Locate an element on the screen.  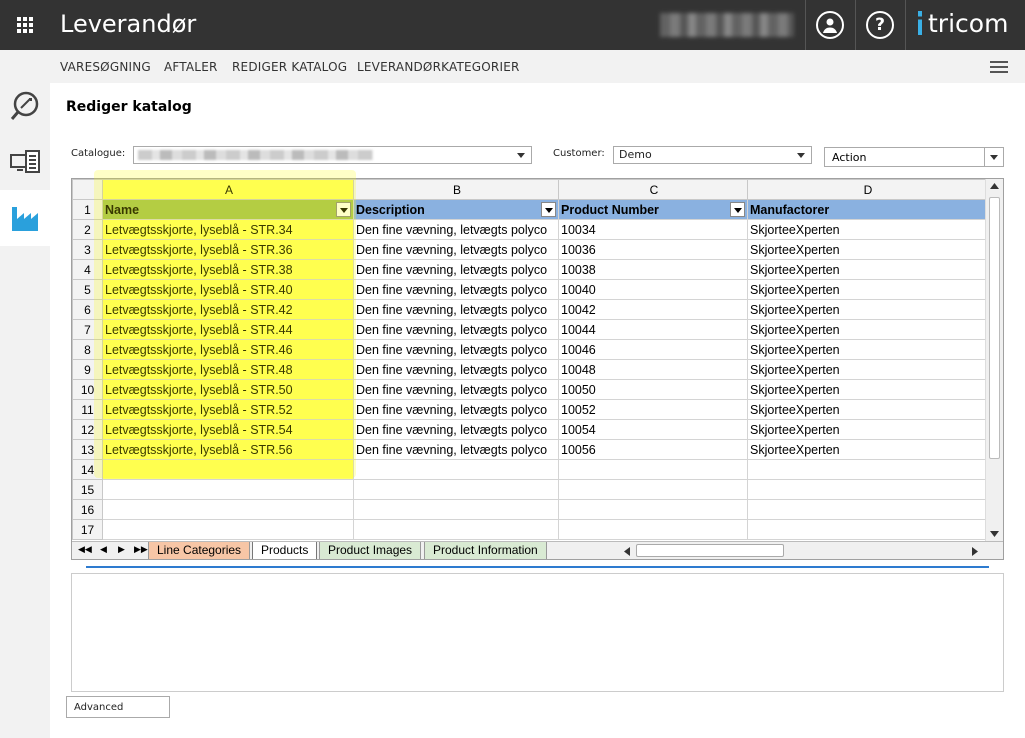
first-sheet-icon: ◀◀ is located at coordinates (85, 550).